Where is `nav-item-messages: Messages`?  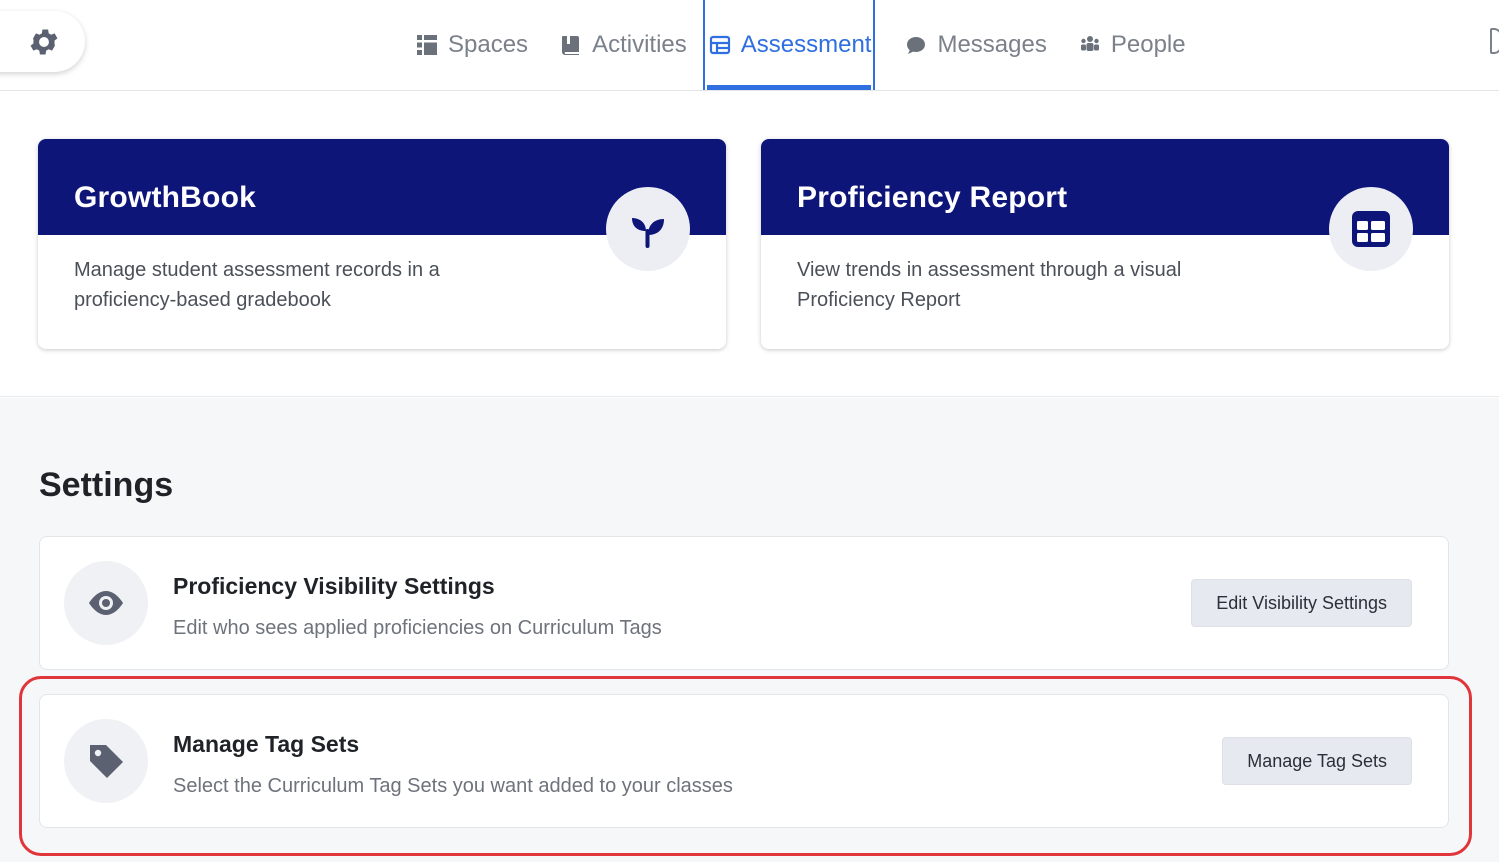
nav-item-messages: Messages is located at coordinates (975, 45).